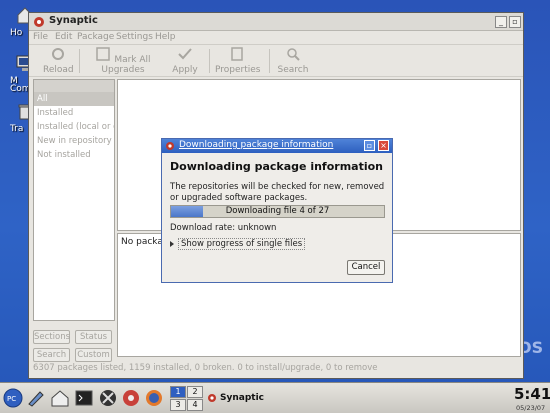  Describe the element at coordinates (108, 398) in the screenshot. I see `tools-icon` at that location.